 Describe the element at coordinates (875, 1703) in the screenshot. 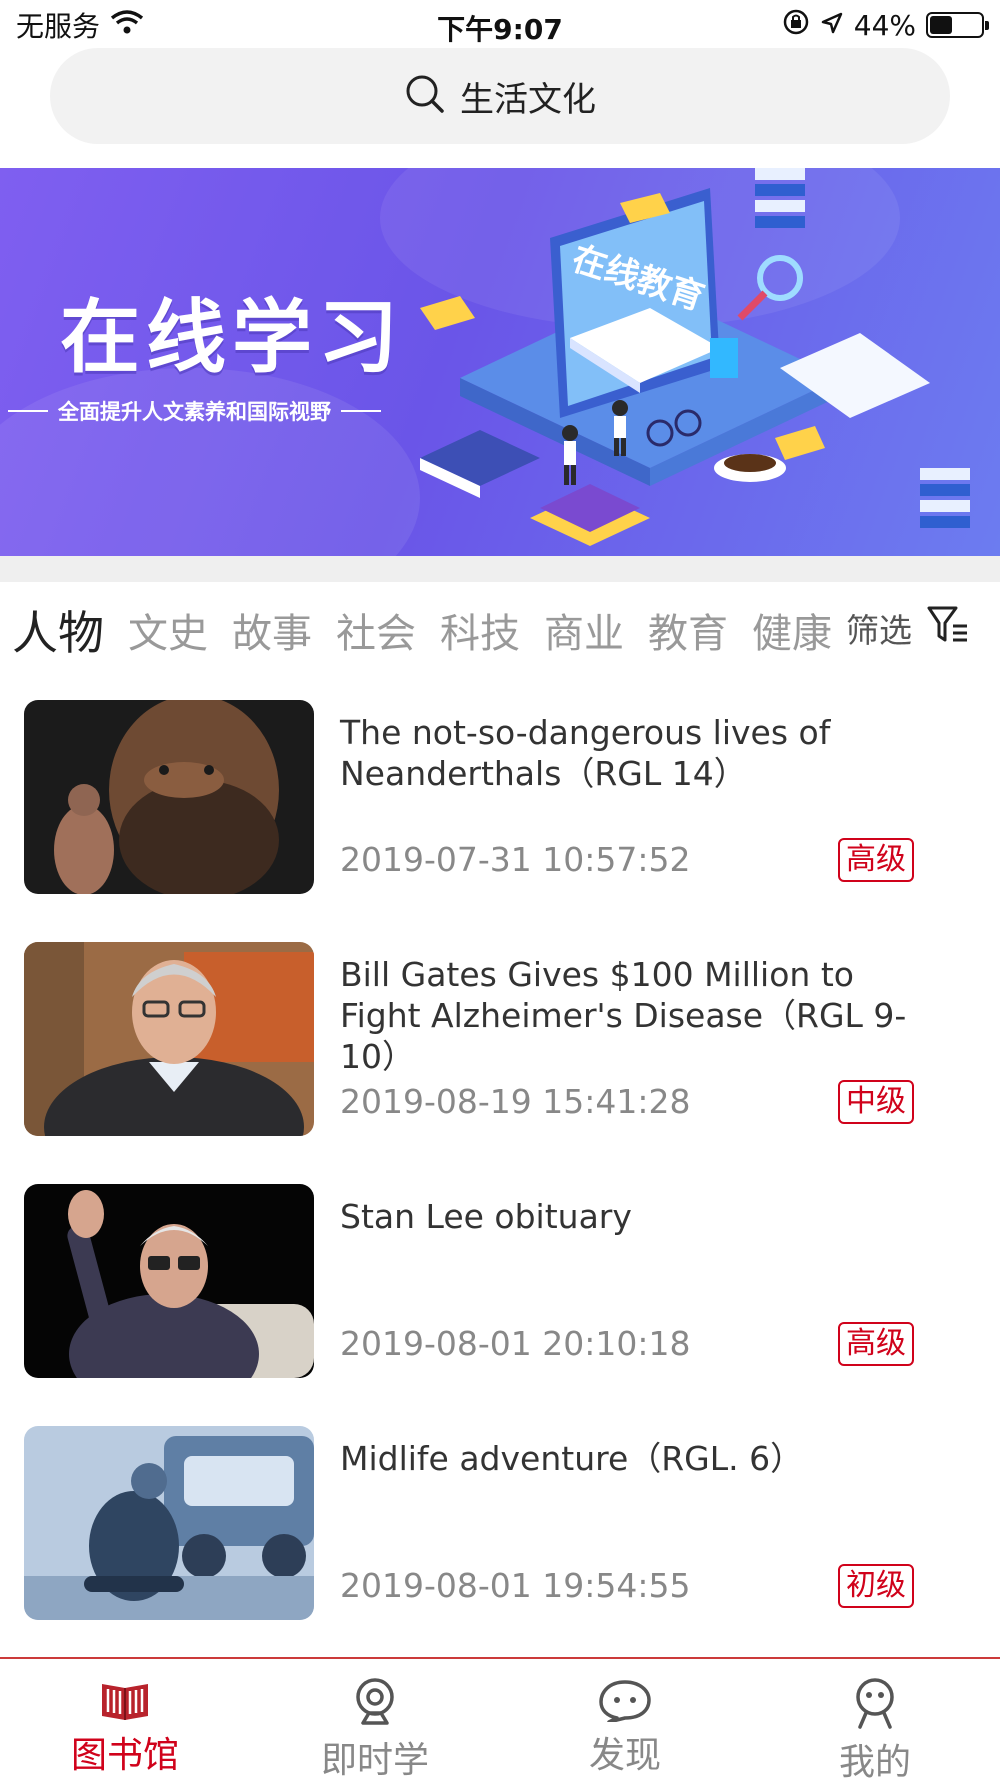

I see `person-icon` at that location.